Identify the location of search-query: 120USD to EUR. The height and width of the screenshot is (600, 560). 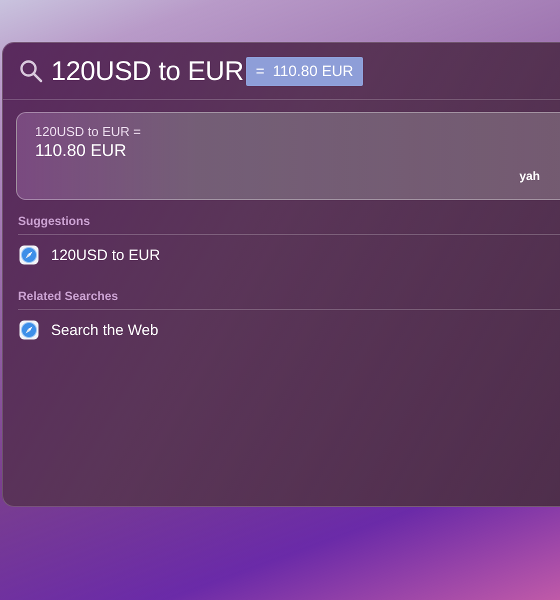
(147, 71).